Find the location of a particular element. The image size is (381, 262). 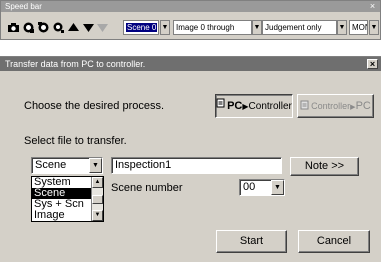

scroll-up-icon: ▲ is located at coordinates (97, 182).